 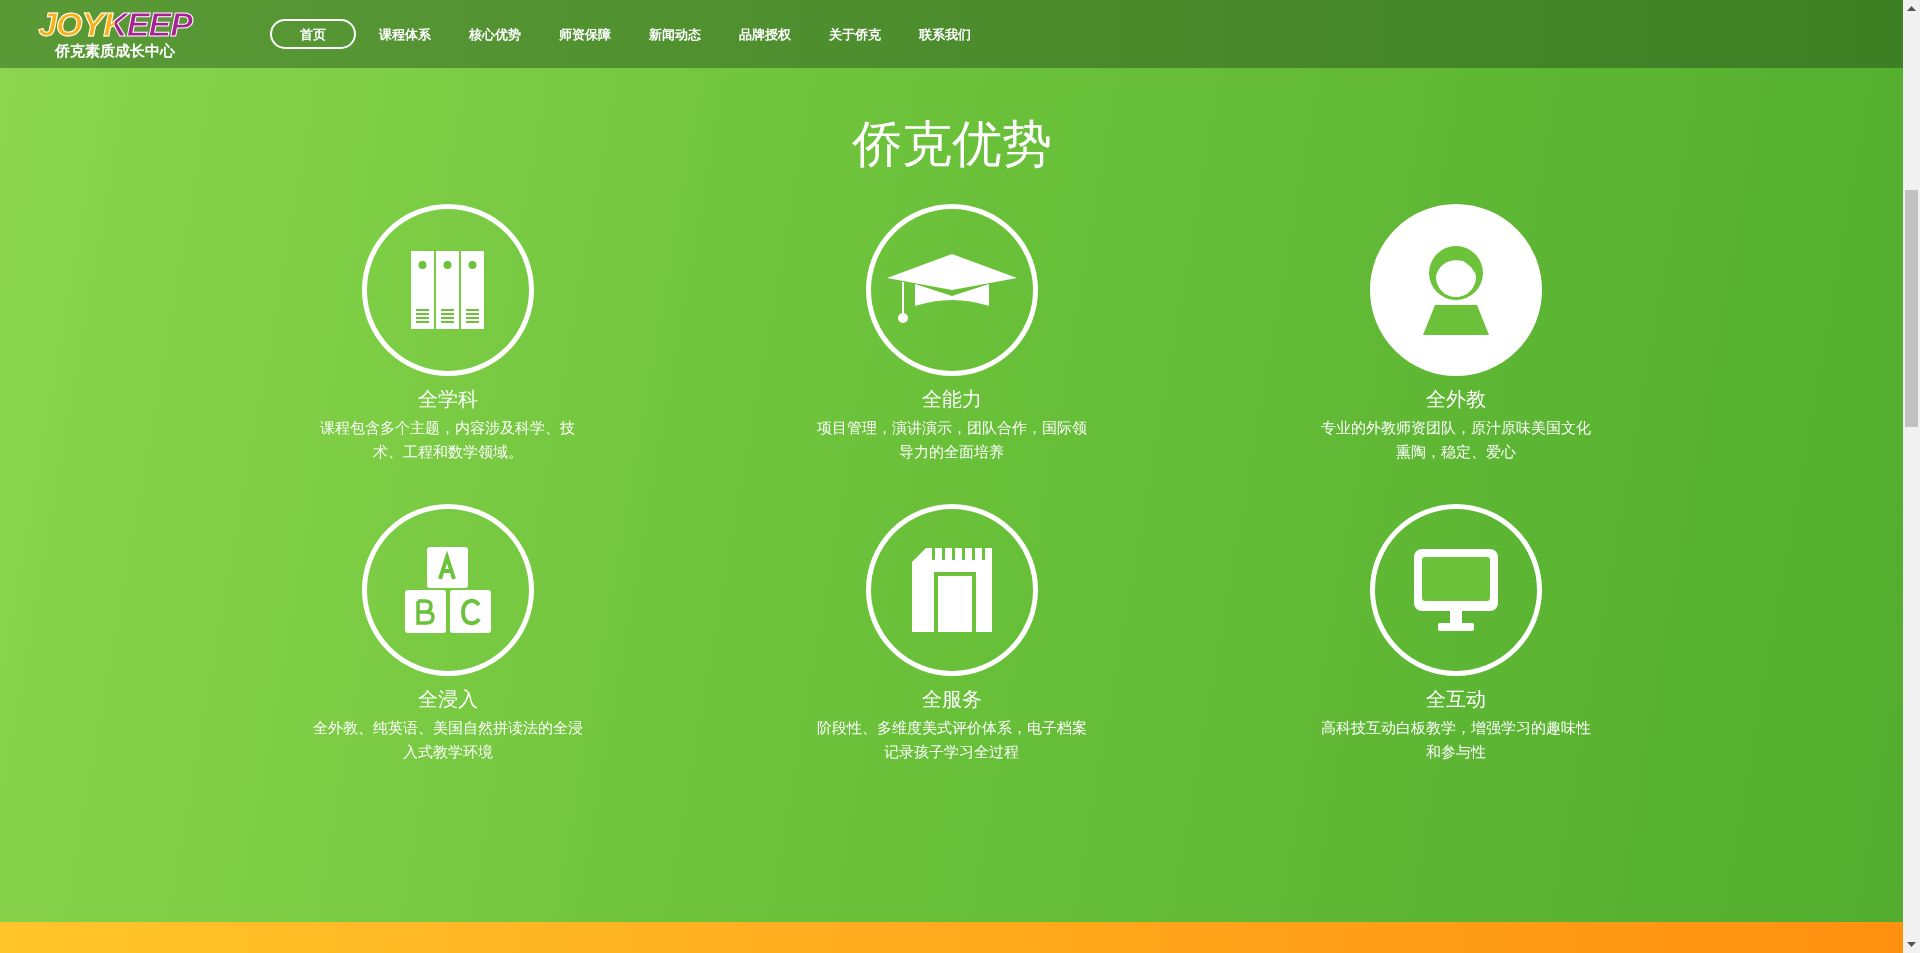 I want to click on section-title: 侨克优势, so click(x=951, y=144).